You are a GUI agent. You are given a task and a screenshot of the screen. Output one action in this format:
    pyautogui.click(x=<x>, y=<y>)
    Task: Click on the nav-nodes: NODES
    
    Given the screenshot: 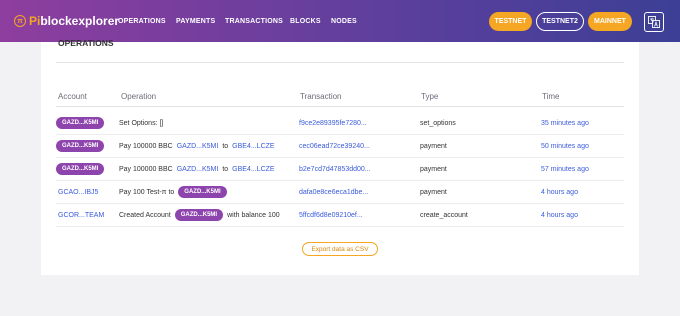 What is the action you would take?
    pyautogui.click(x=344, y=21)
    